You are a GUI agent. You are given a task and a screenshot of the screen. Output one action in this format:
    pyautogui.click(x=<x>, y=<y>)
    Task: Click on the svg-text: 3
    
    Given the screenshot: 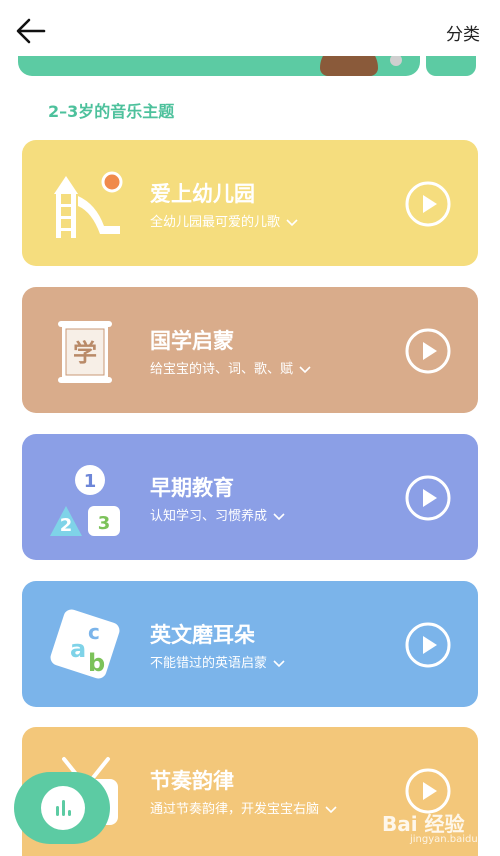 What is the action you would take?
    pyautogui.click(x=104, y=523)
    